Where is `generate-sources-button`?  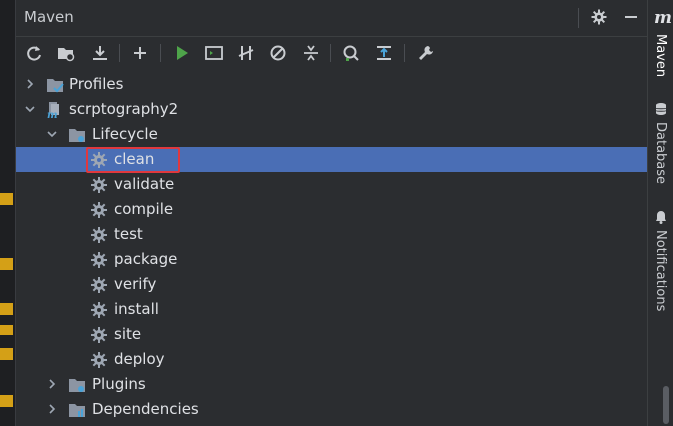
generate-sources-button is located at coordinates (66, 53).